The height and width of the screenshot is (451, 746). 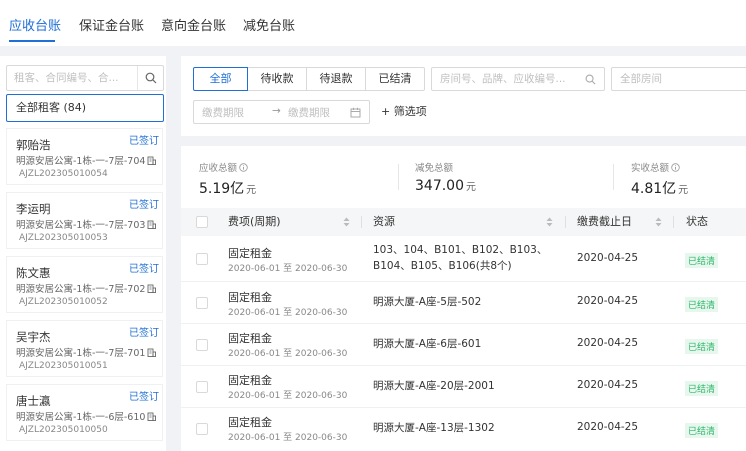 I want to click on more-filters-button: + 筛选项, so click(x=404, y=111).